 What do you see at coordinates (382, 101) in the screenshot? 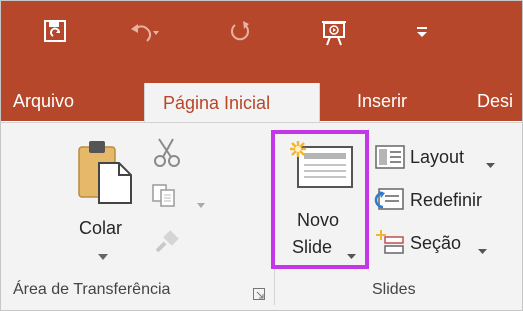
I see `tab-inserir: Inserir` at bounding box center [382, 101].